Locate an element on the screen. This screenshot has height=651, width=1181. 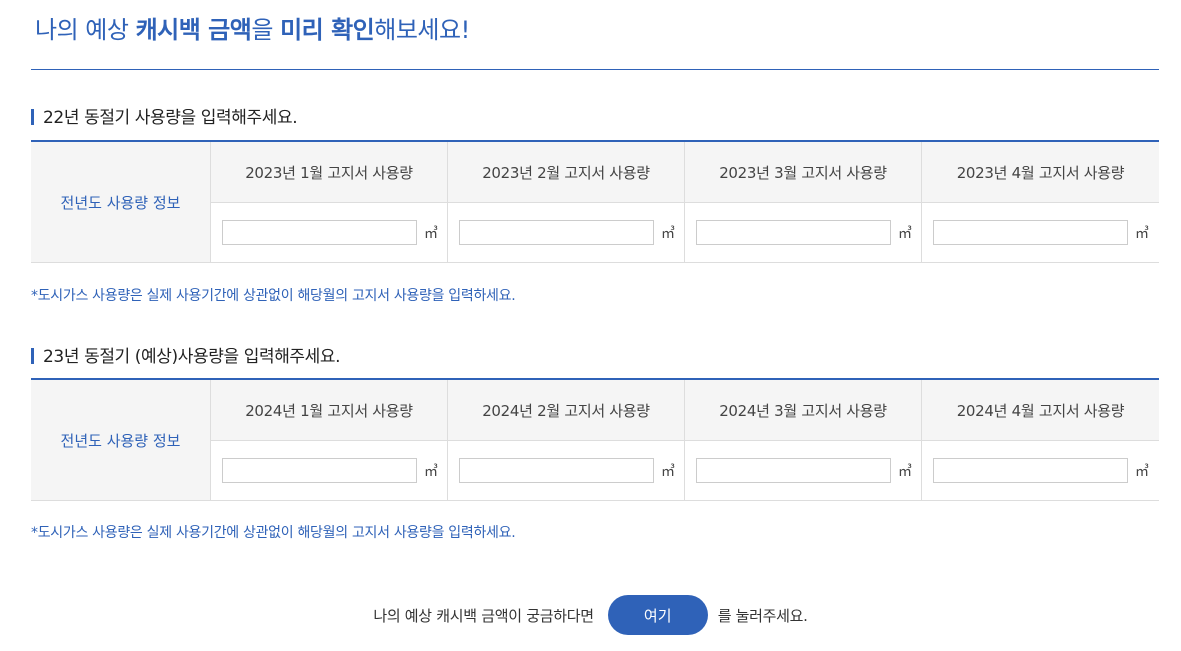
usage-column-2024-02: 2024년 2월 고지서 사용량 ㎥ is located at coordinates (566, 440).